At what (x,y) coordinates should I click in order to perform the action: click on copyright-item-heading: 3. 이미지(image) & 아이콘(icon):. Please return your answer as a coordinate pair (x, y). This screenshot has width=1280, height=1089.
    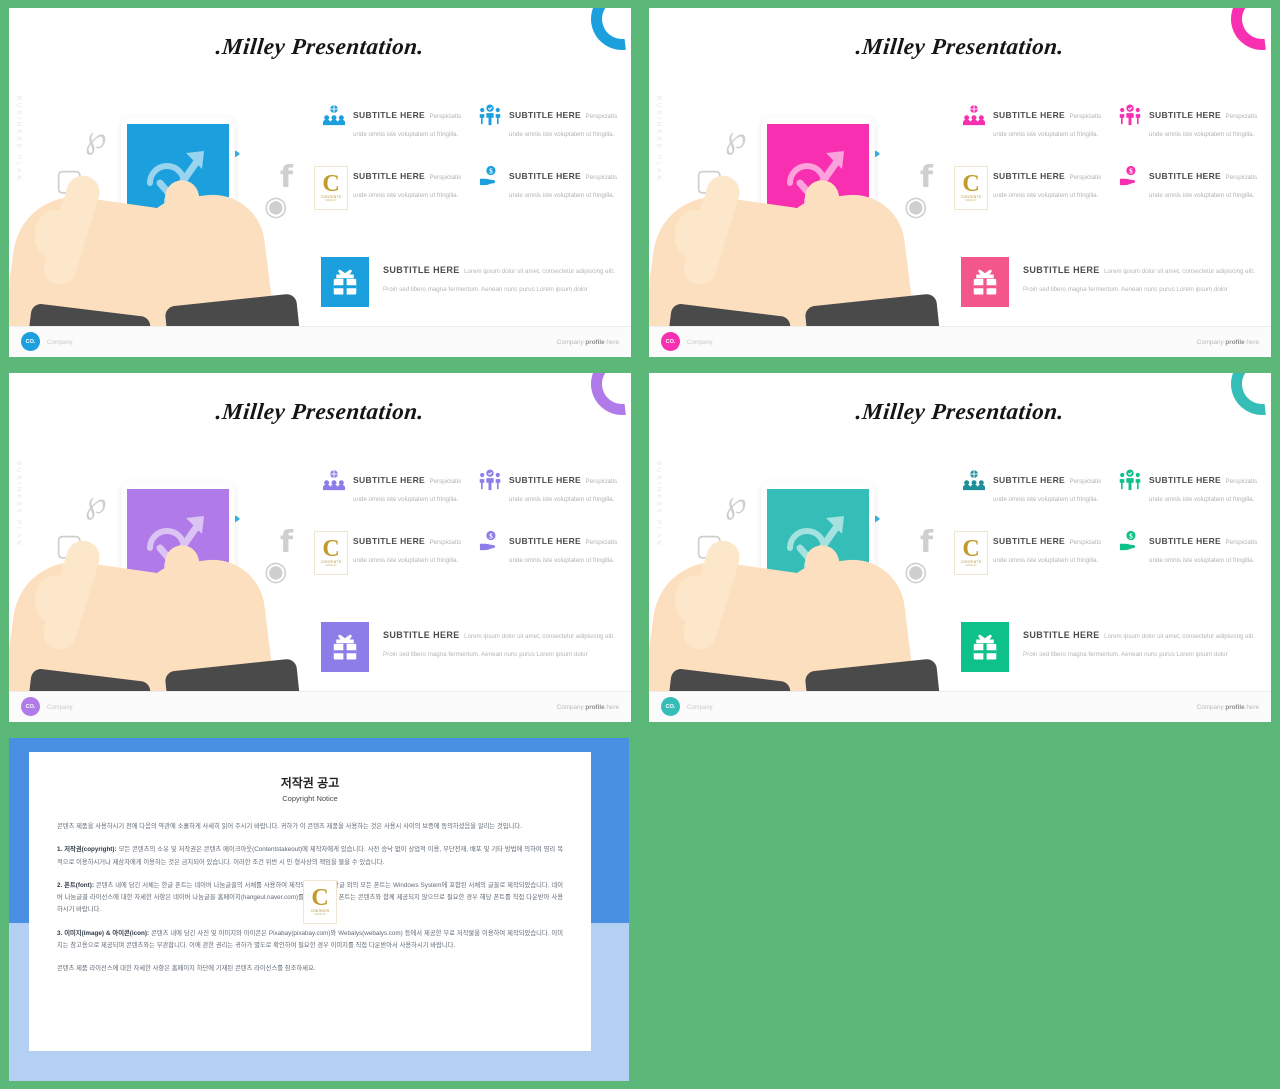
    Looking at the image, I should click on (103, 933).